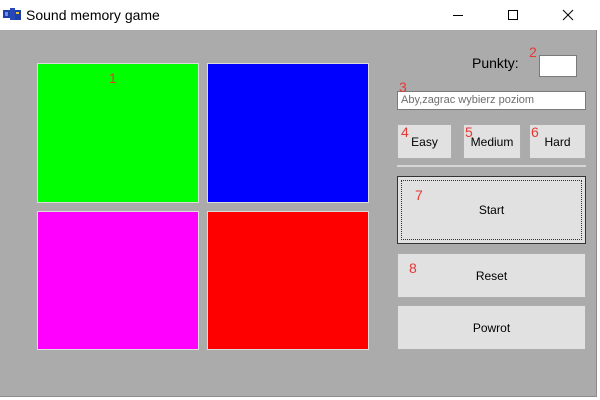  Describe the element at coordinates (288, 280) in the screenshot. I see `tile-red` at that location.